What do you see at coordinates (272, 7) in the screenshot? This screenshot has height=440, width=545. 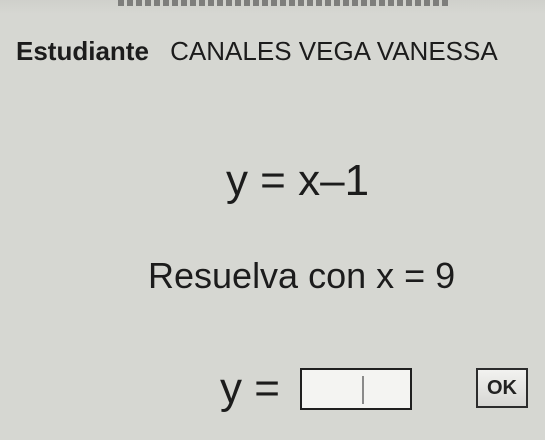 I see `top-cropped-header` at bounding box center [272, 7].